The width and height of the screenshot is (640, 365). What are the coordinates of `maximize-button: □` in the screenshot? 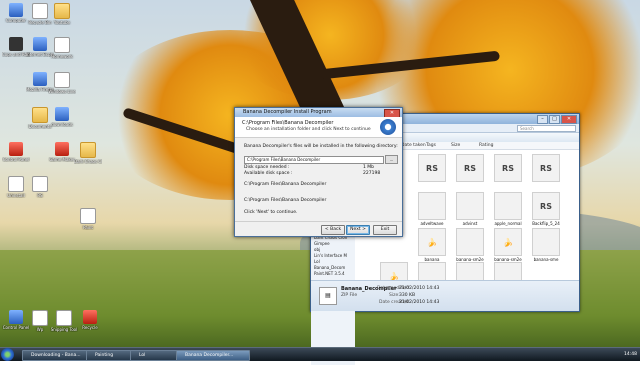 It's located at (554, 119).